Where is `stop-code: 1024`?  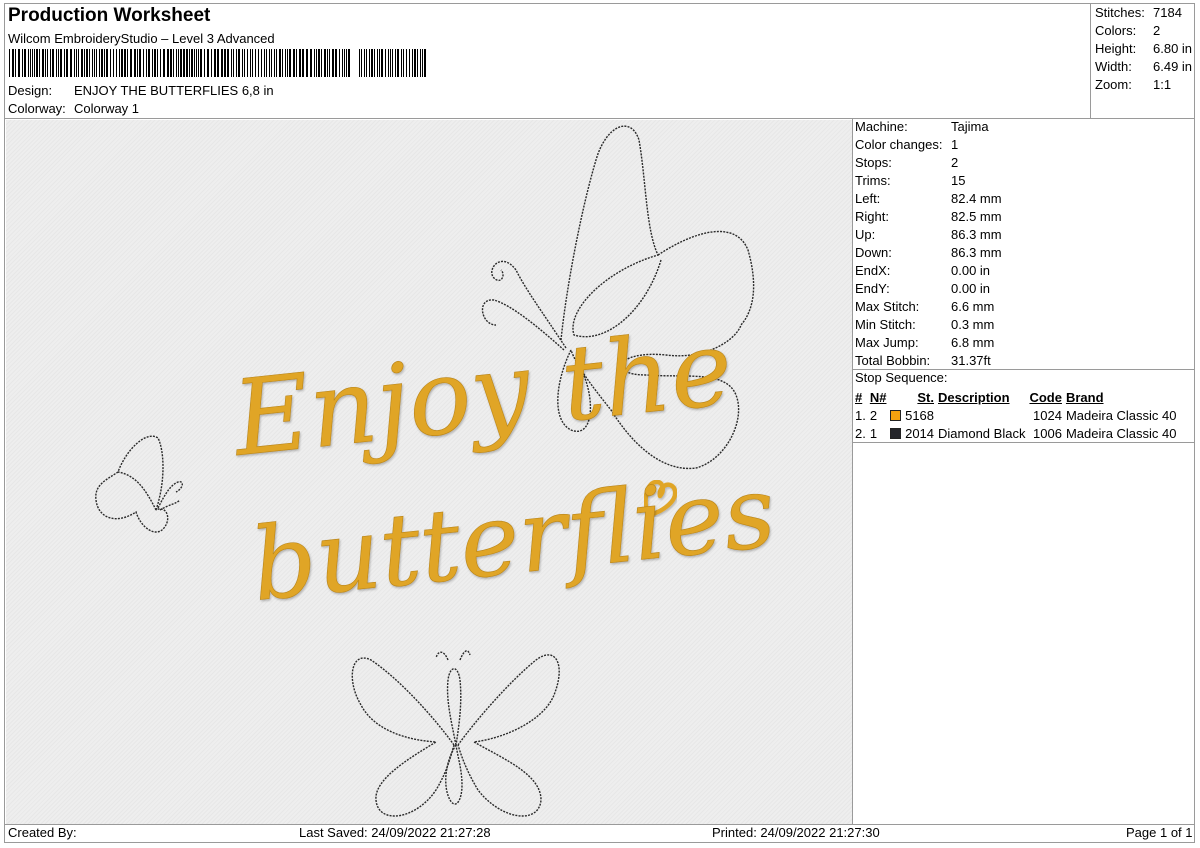
stop-code: 1024 is located at coordinates (1047, 415).